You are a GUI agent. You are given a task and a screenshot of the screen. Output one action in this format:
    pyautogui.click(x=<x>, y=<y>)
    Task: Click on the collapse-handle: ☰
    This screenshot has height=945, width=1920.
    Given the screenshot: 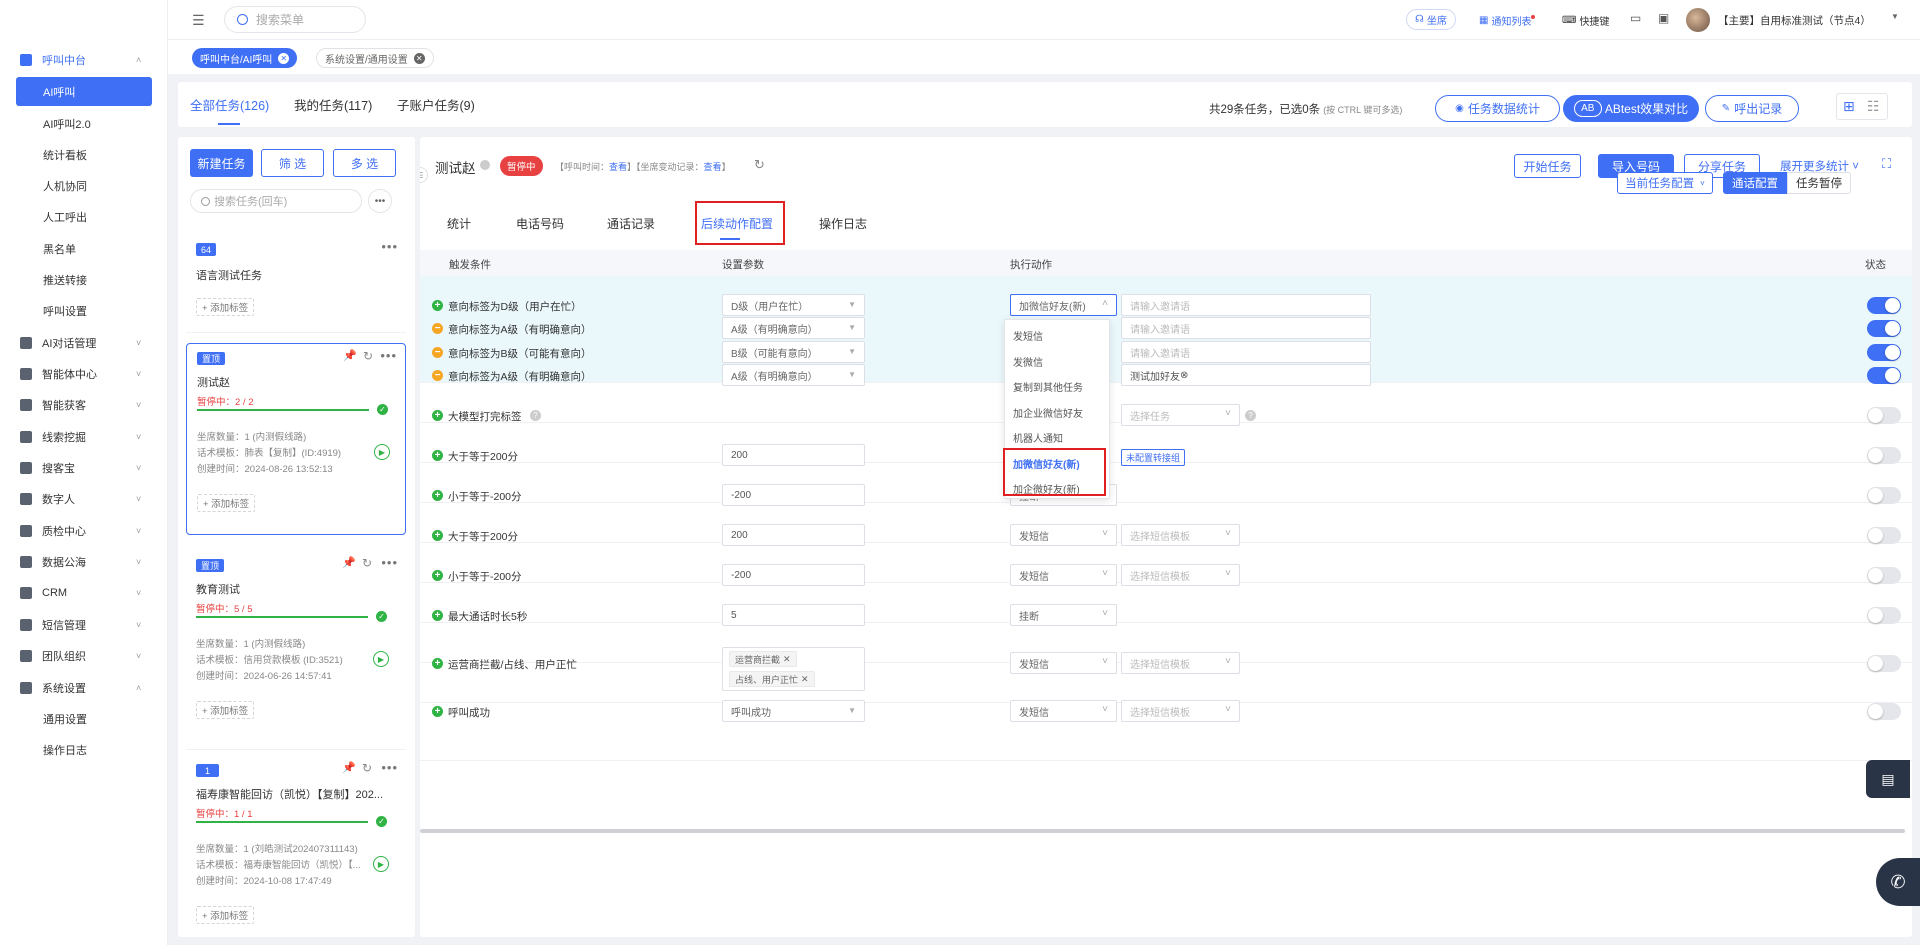 What is the action you would take?
    pyautogui.click(x=424, y=175)
    